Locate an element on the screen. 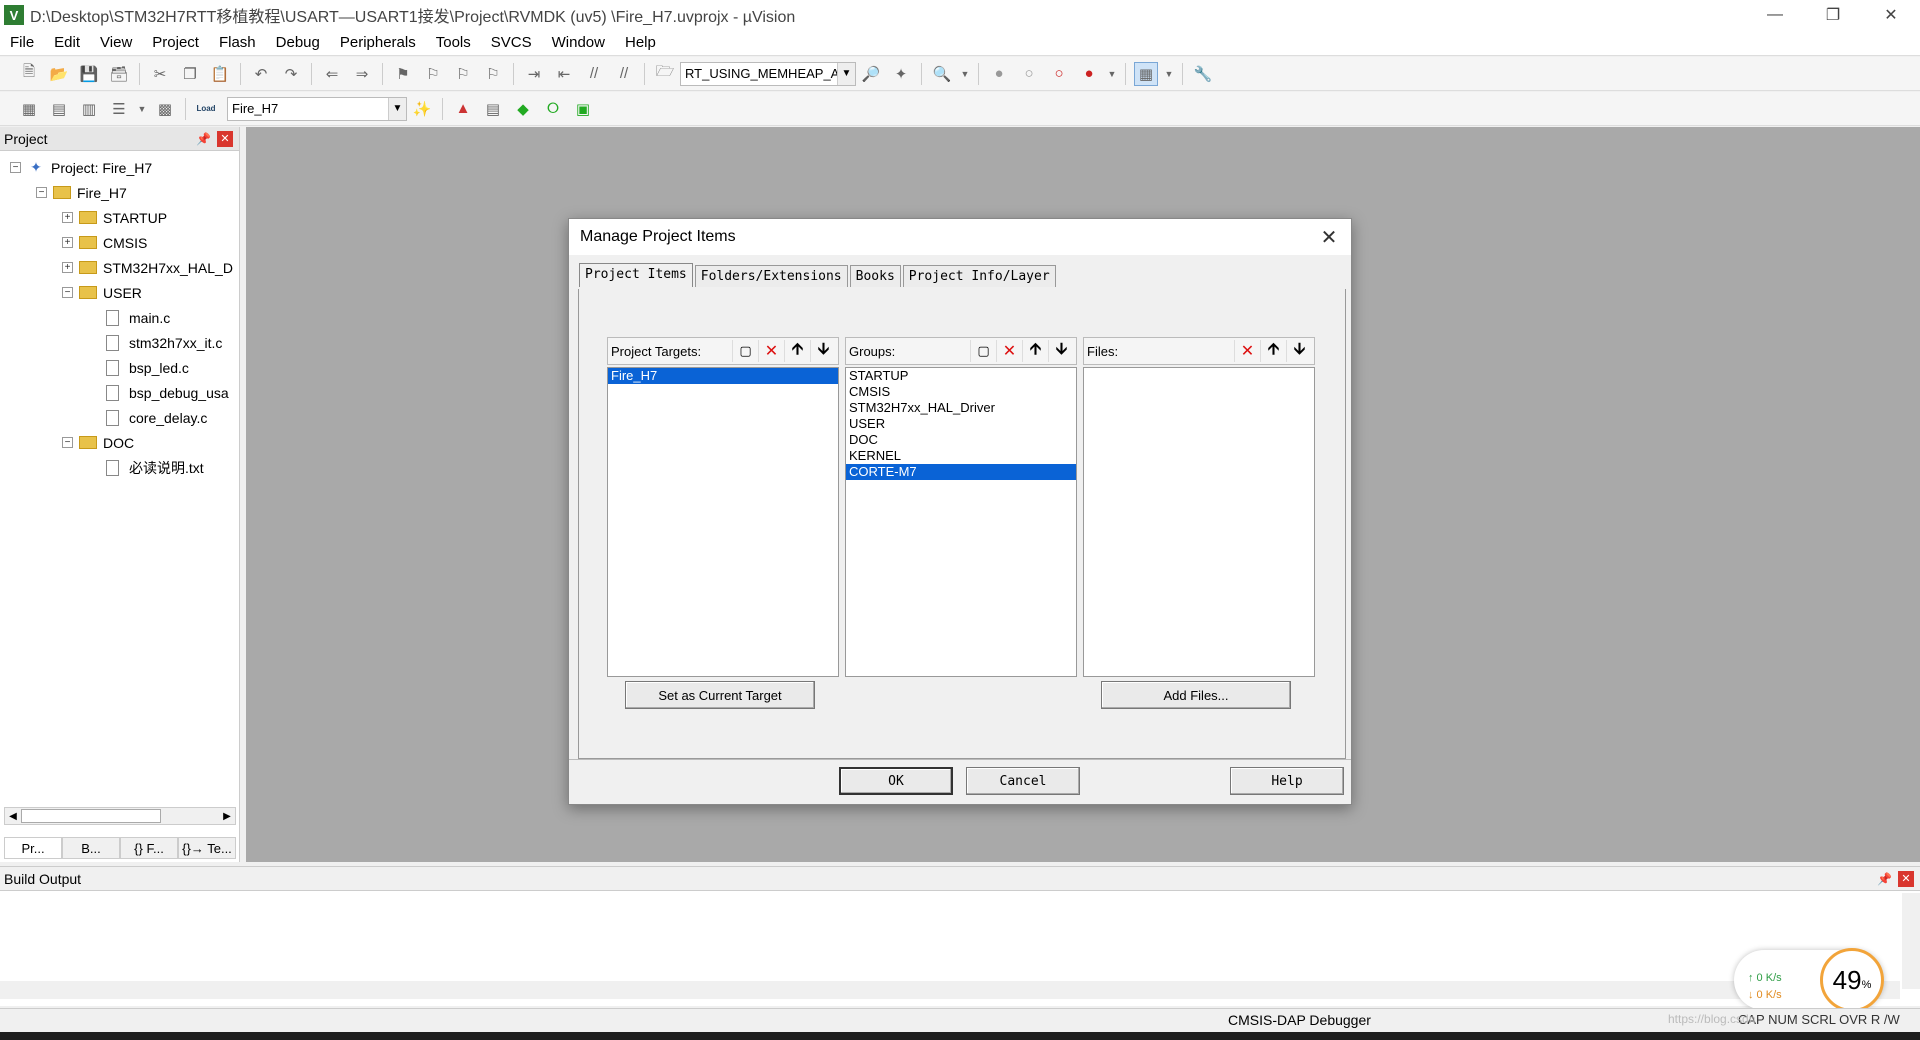  menu-debug: Debug is located at coordinates (298, 42).